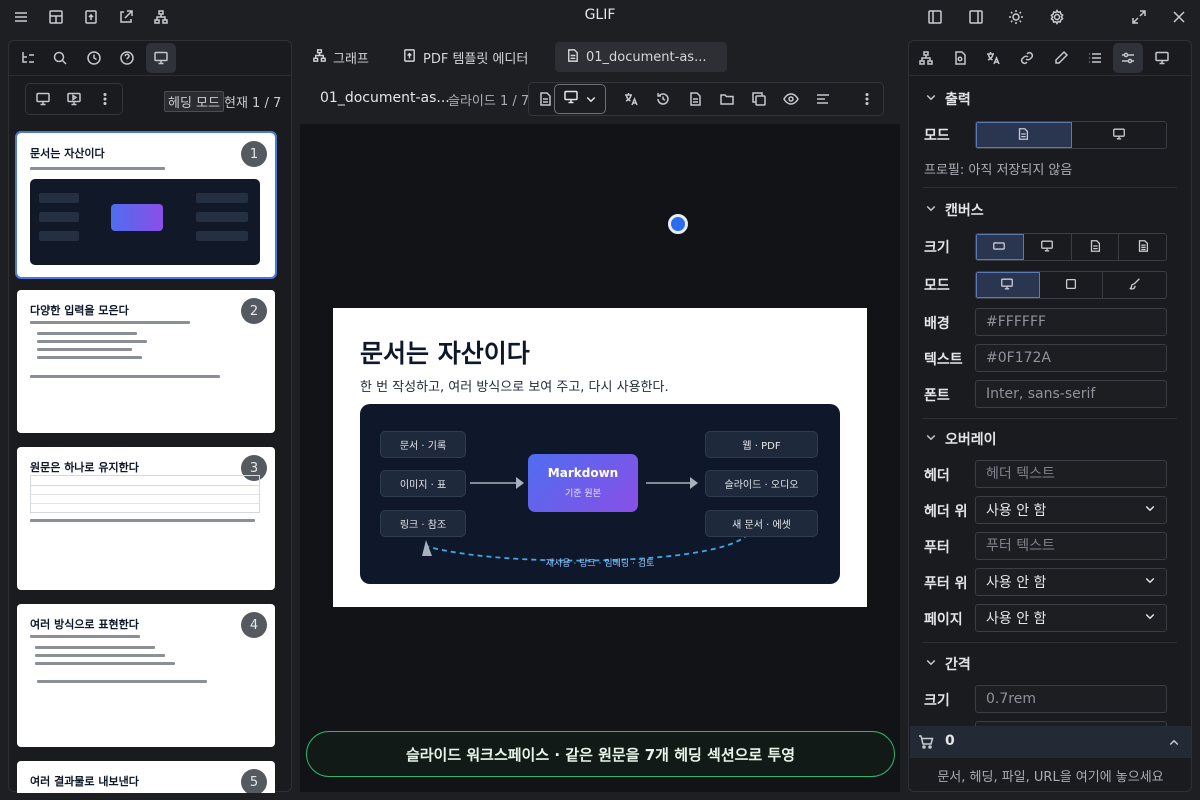  I want to click on slide-thumb-4: 여러 방식으로 표현한다 4, so click(146, 675).